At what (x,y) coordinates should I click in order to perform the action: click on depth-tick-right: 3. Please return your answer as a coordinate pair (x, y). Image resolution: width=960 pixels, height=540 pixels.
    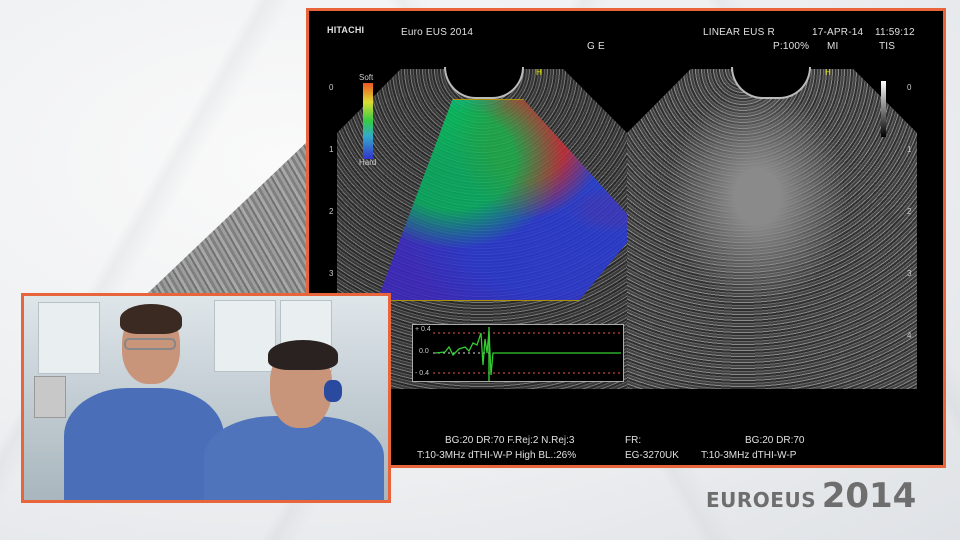
    Looking at the image, I should click on (909, 273).